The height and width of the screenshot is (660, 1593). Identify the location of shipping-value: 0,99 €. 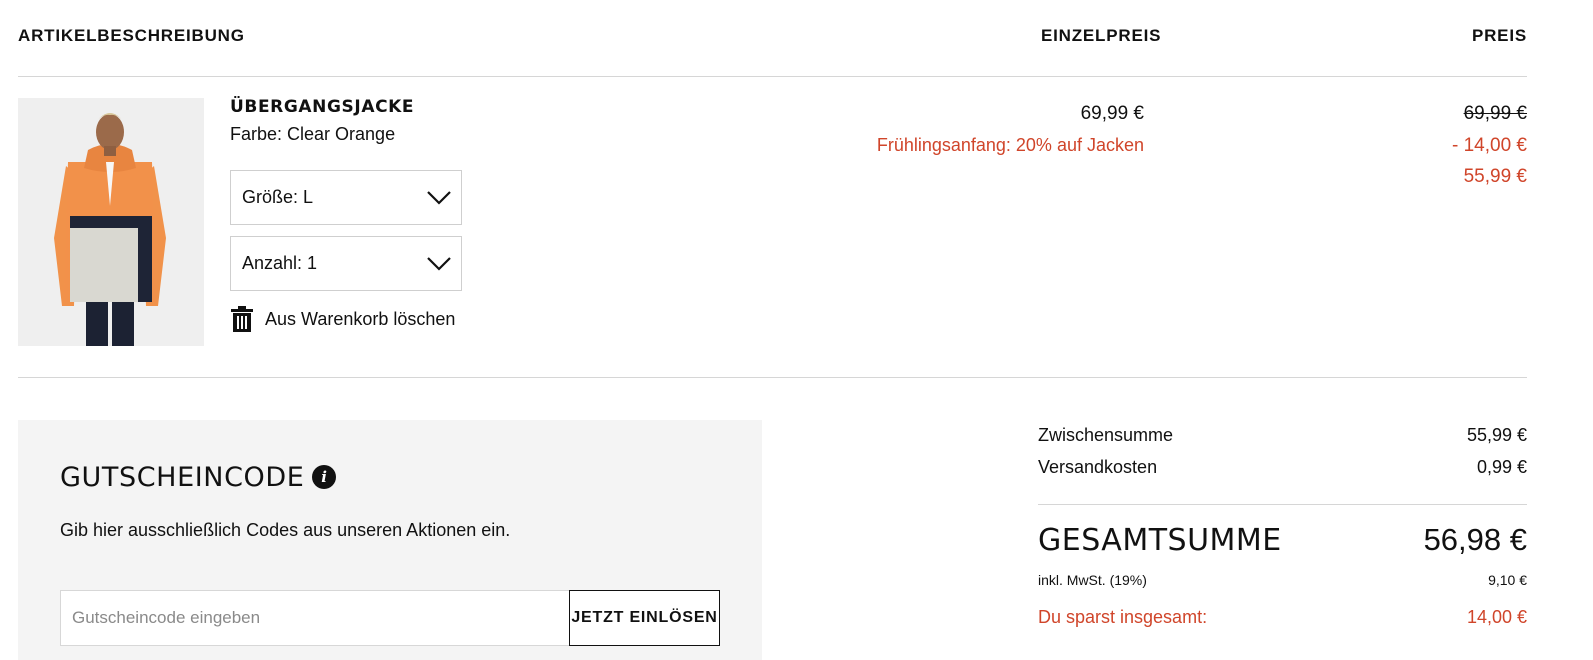
(1501, 467).